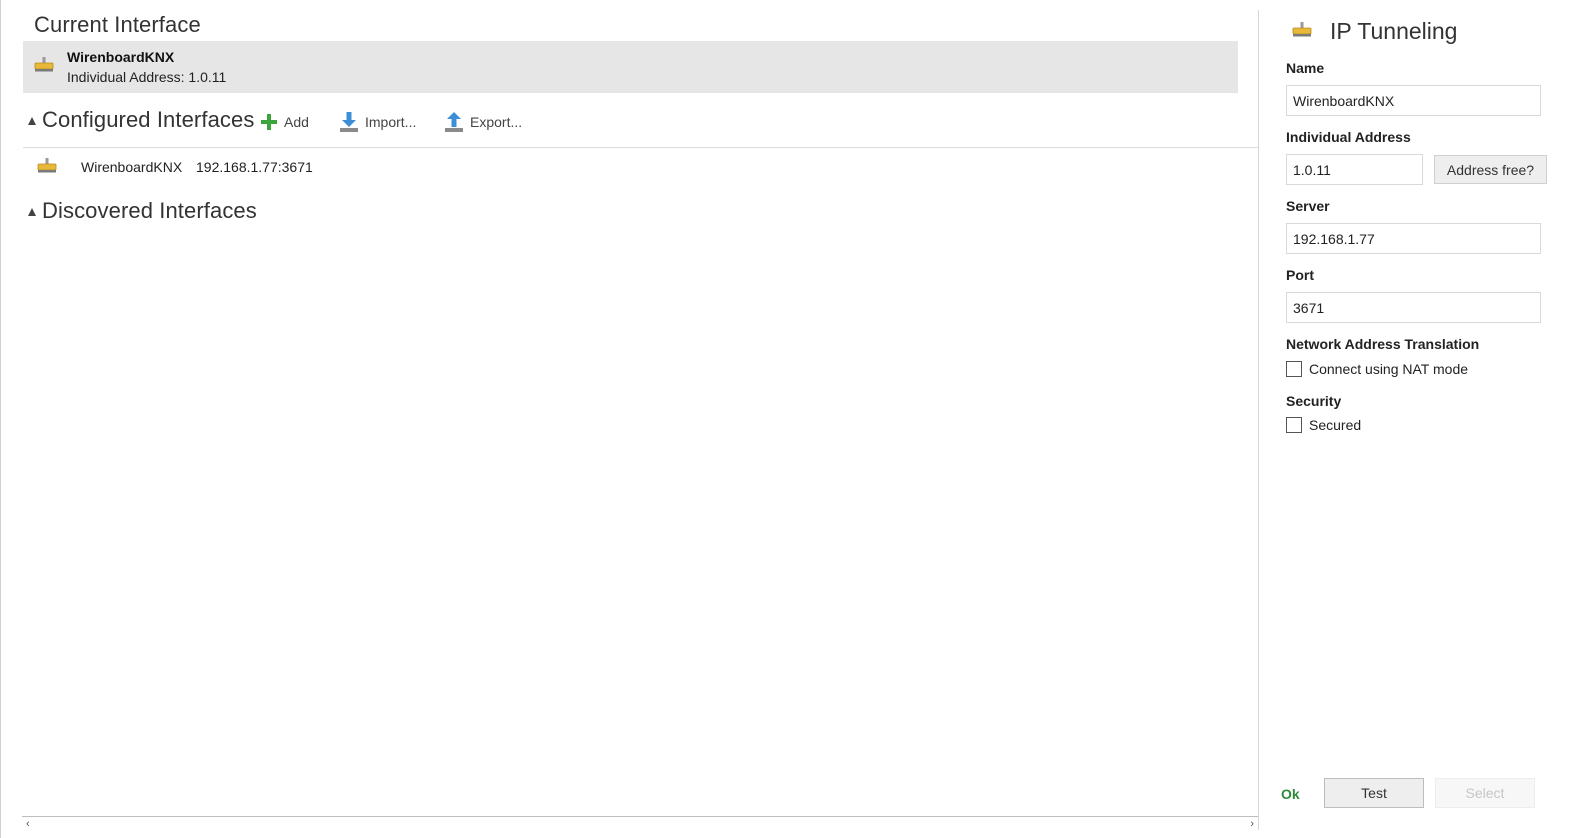 The image size is (1585, 838). I want to click on individual-address-input, so click(1354, 169).